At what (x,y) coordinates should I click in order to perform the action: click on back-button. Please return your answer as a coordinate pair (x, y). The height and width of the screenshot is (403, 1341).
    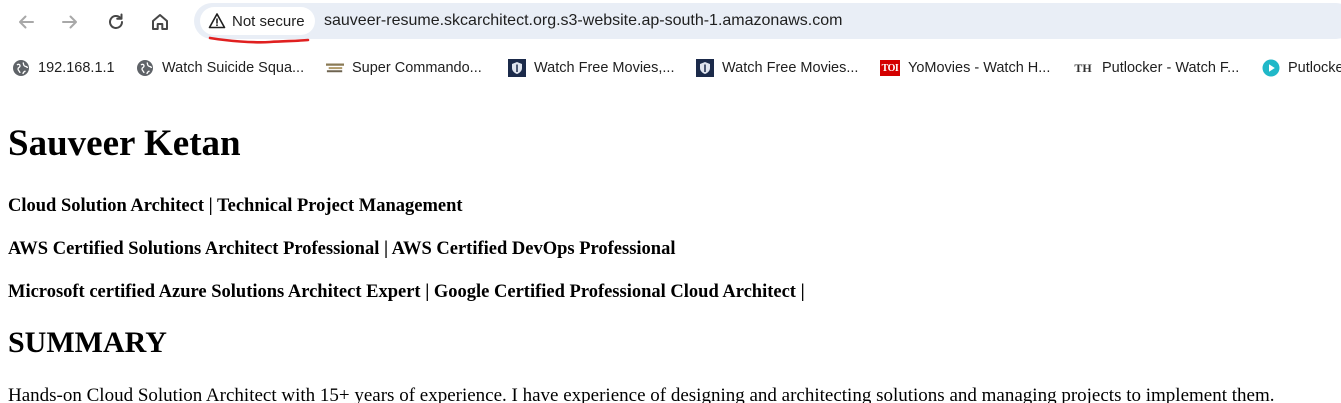
    Looking at the image, I should click on (26, 22).